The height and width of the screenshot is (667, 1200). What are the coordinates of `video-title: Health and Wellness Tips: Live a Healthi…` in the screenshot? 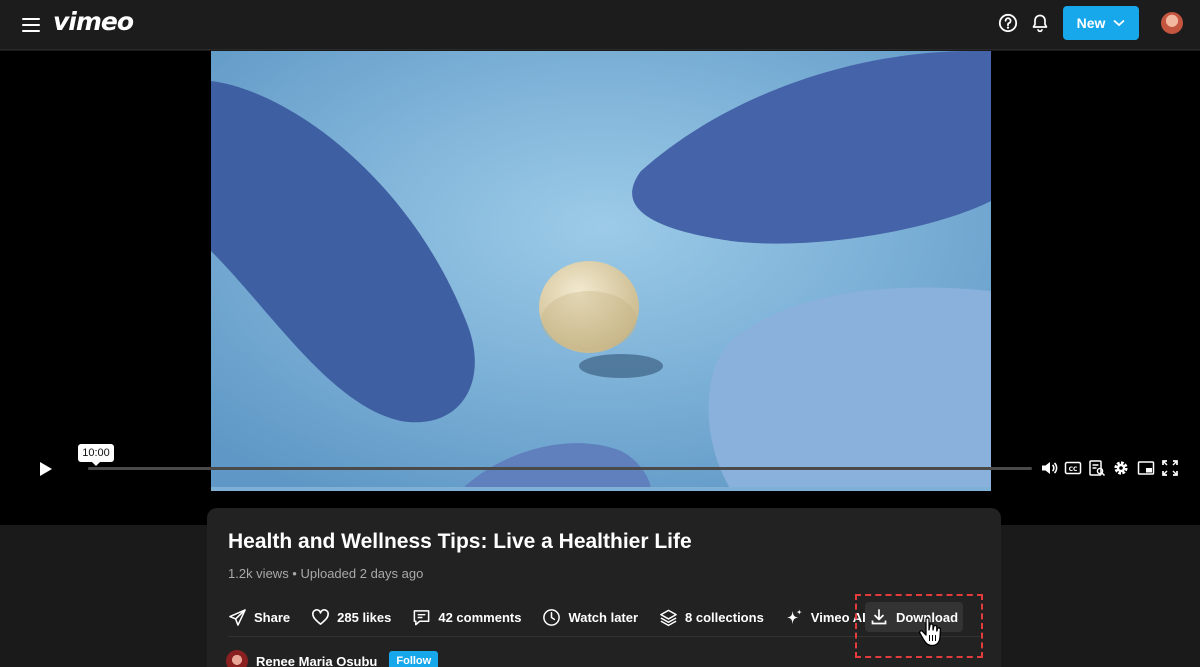 It's located at (460, 541).